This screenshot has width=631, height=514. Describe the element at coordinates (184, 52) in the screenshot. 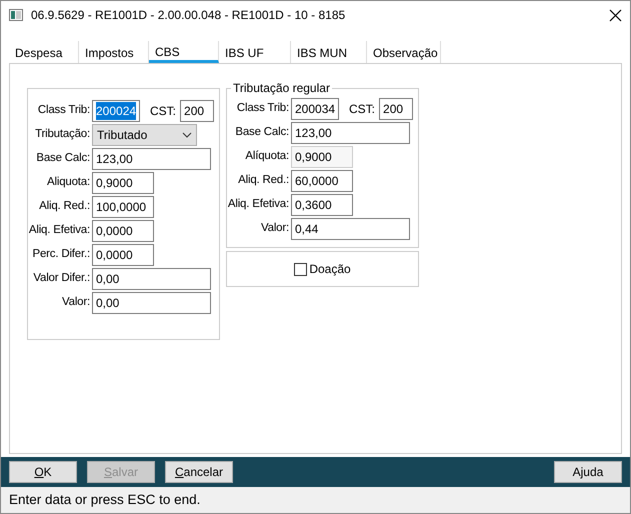

I see `tab: CBS` at that location.